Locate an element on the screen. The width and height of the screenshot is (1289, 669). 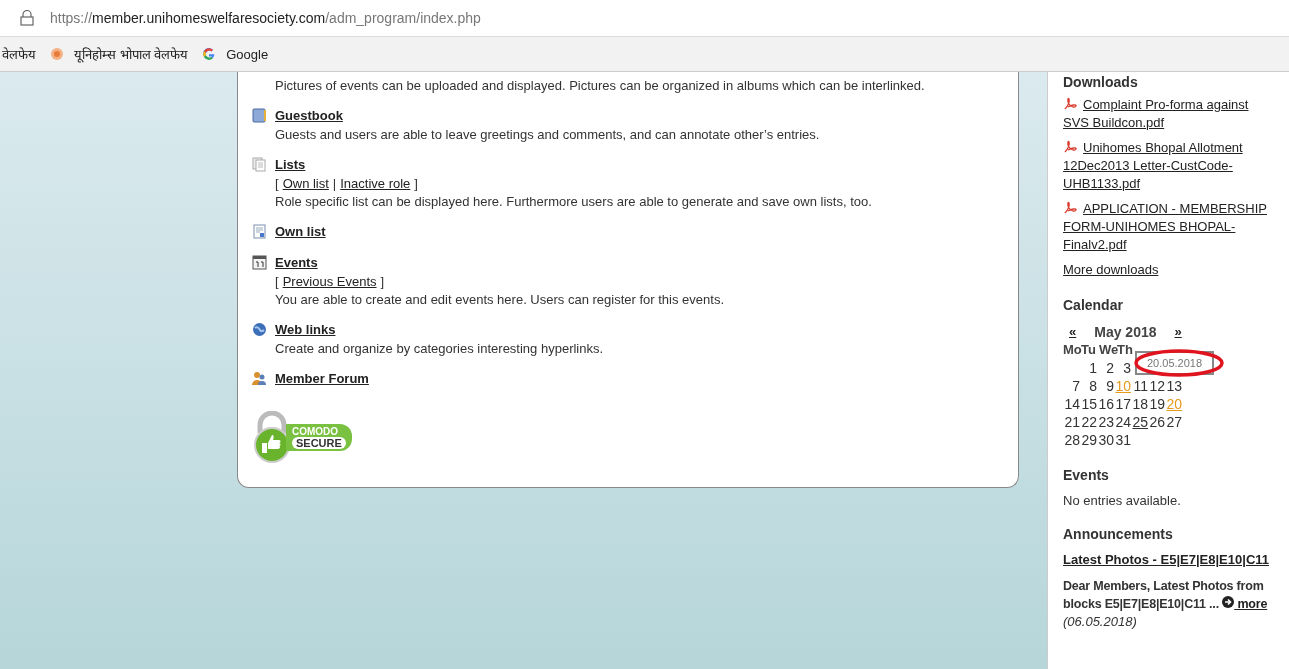
announcement-text: Dear Members, Latest Photos from blocks E5|E7|E8|E10|C11 ... more is located at coordinates (1166, 595).